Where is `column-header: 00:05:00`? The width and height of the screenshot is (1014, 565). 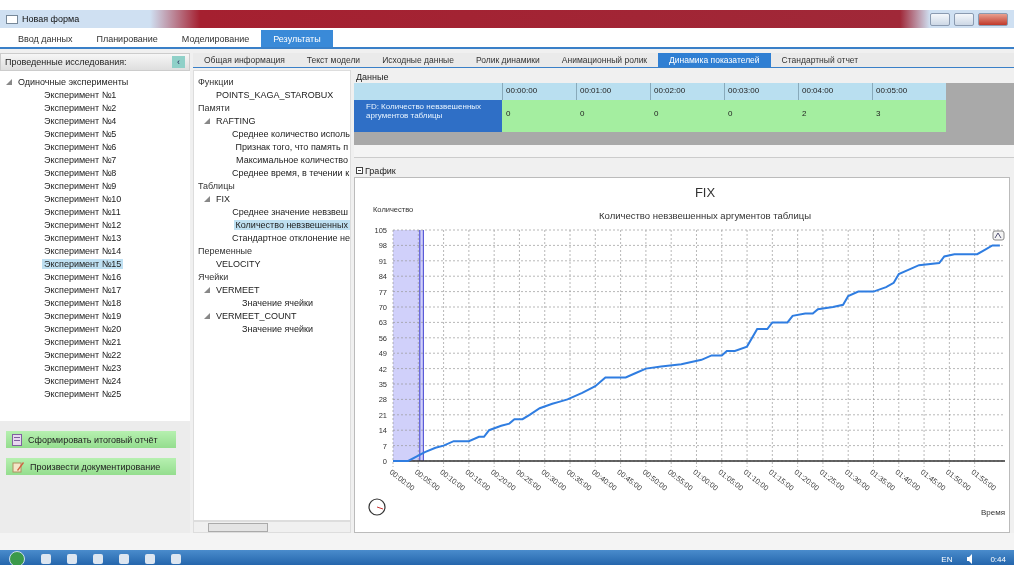
column-header: 00:05:00 is located at coordinates (909, 91).